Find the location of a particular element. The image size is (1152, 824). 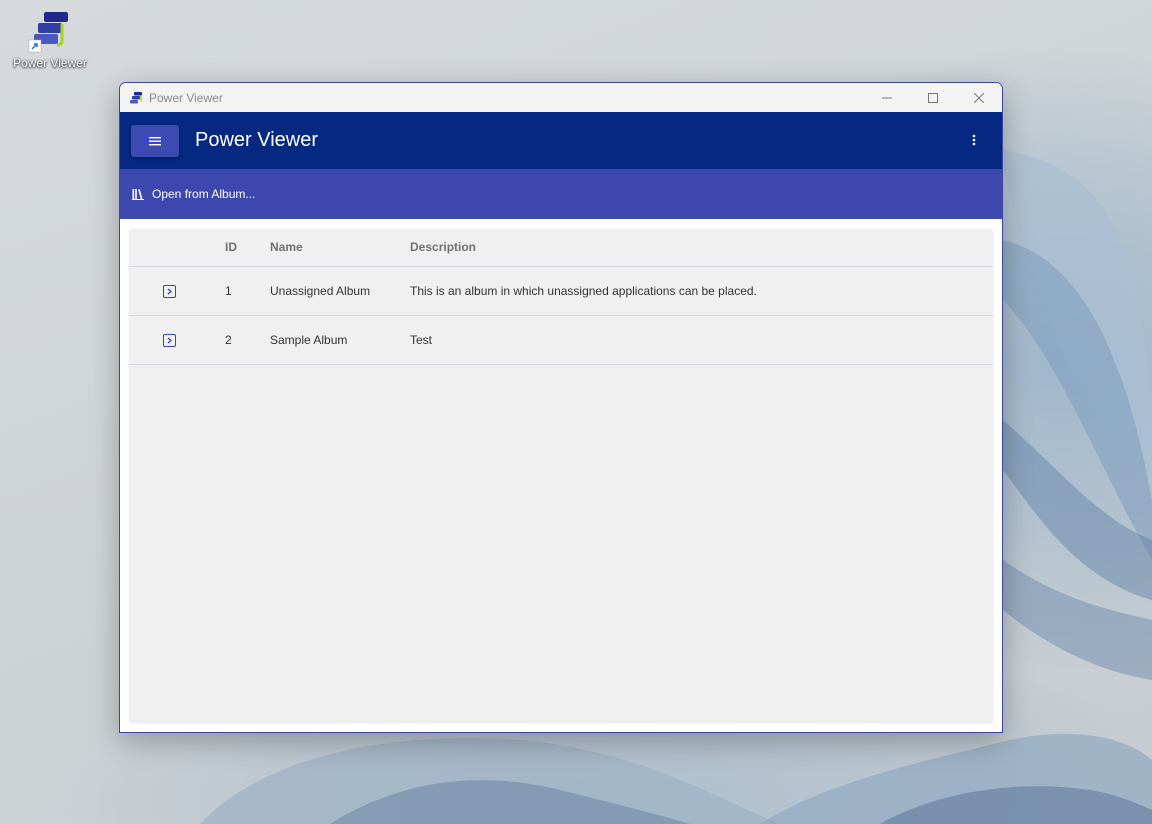

column-header-id: ID is located at coordinates (239, 247).